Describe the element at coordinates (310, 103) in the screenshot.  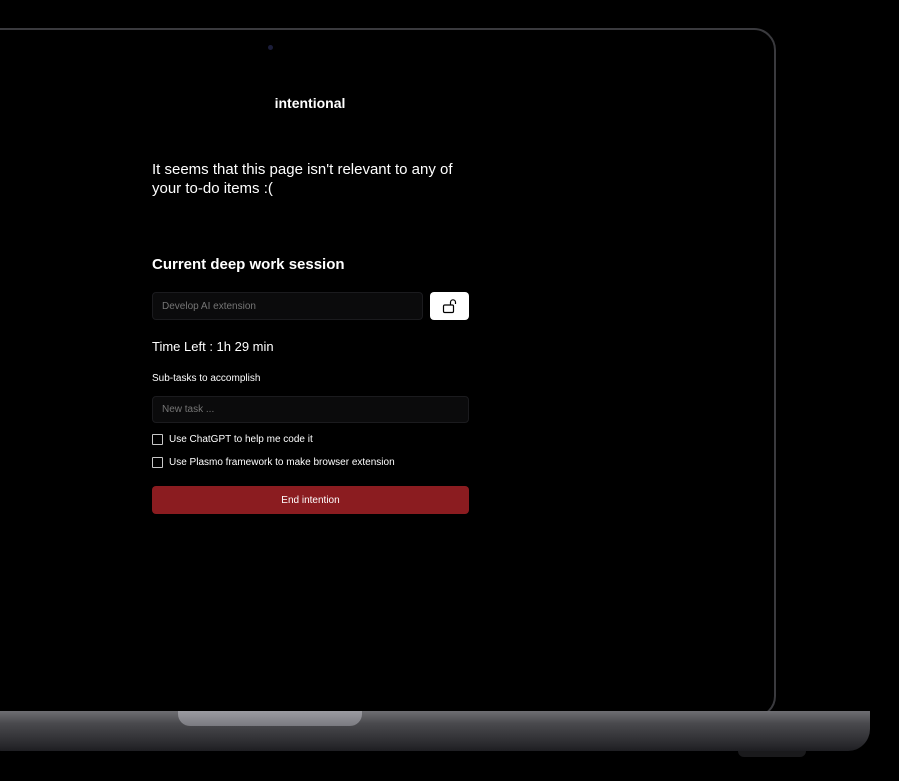
I see `app-title: intentional` at that location.